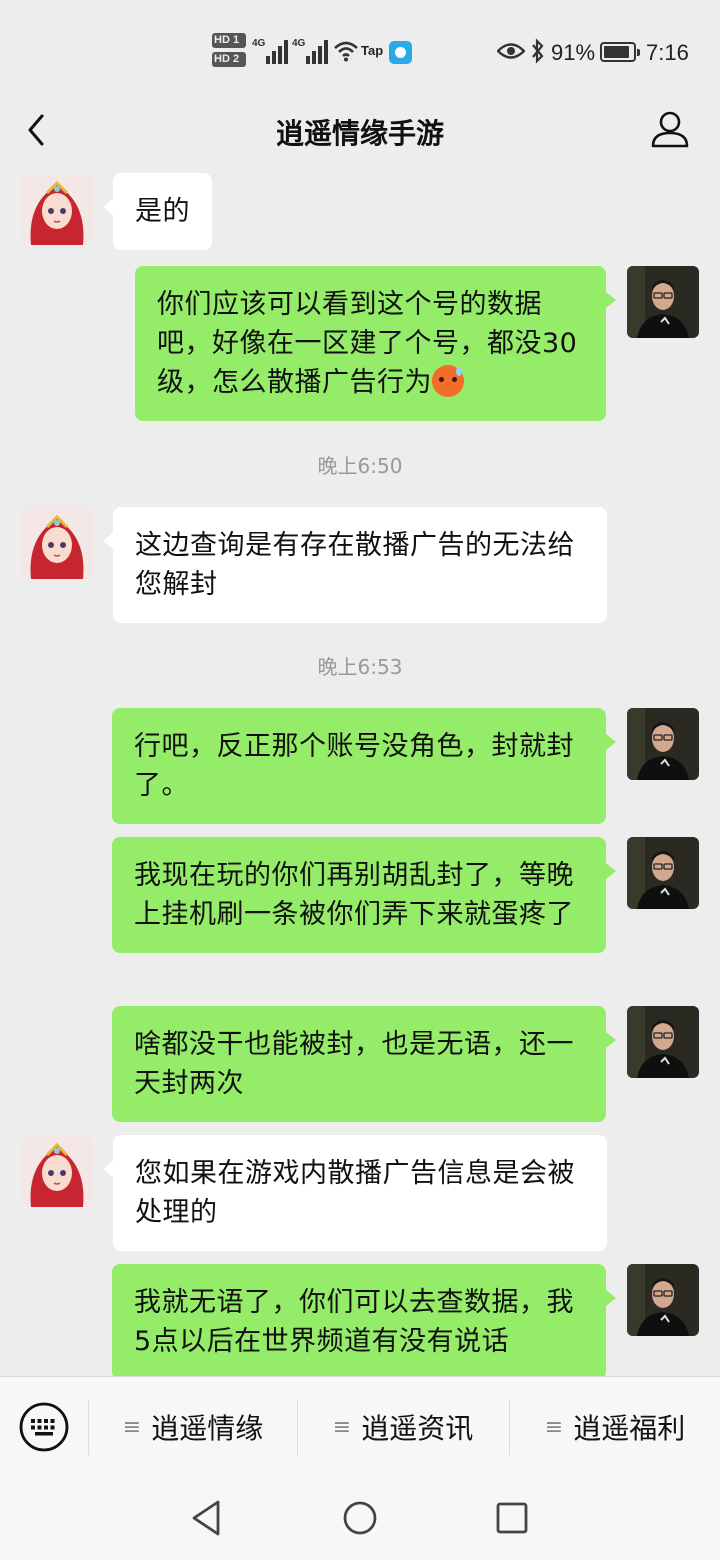  I want to click on network-type-2: 4G, so click(299, 43).